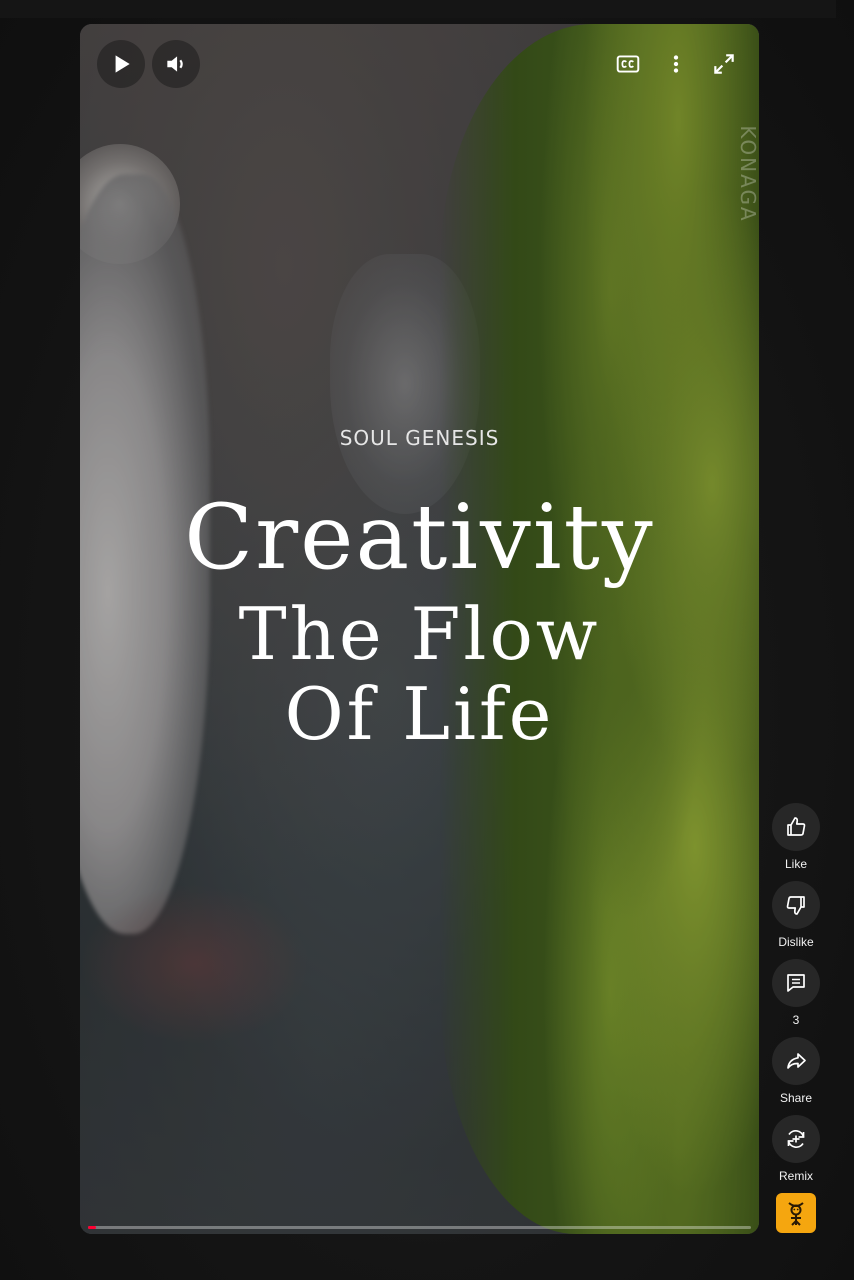  What do you see at coordinates (419, 438) in the screenshot?
I see `overlay-subtitle: SOUL GENESIS` at bounding box center [419, 438].